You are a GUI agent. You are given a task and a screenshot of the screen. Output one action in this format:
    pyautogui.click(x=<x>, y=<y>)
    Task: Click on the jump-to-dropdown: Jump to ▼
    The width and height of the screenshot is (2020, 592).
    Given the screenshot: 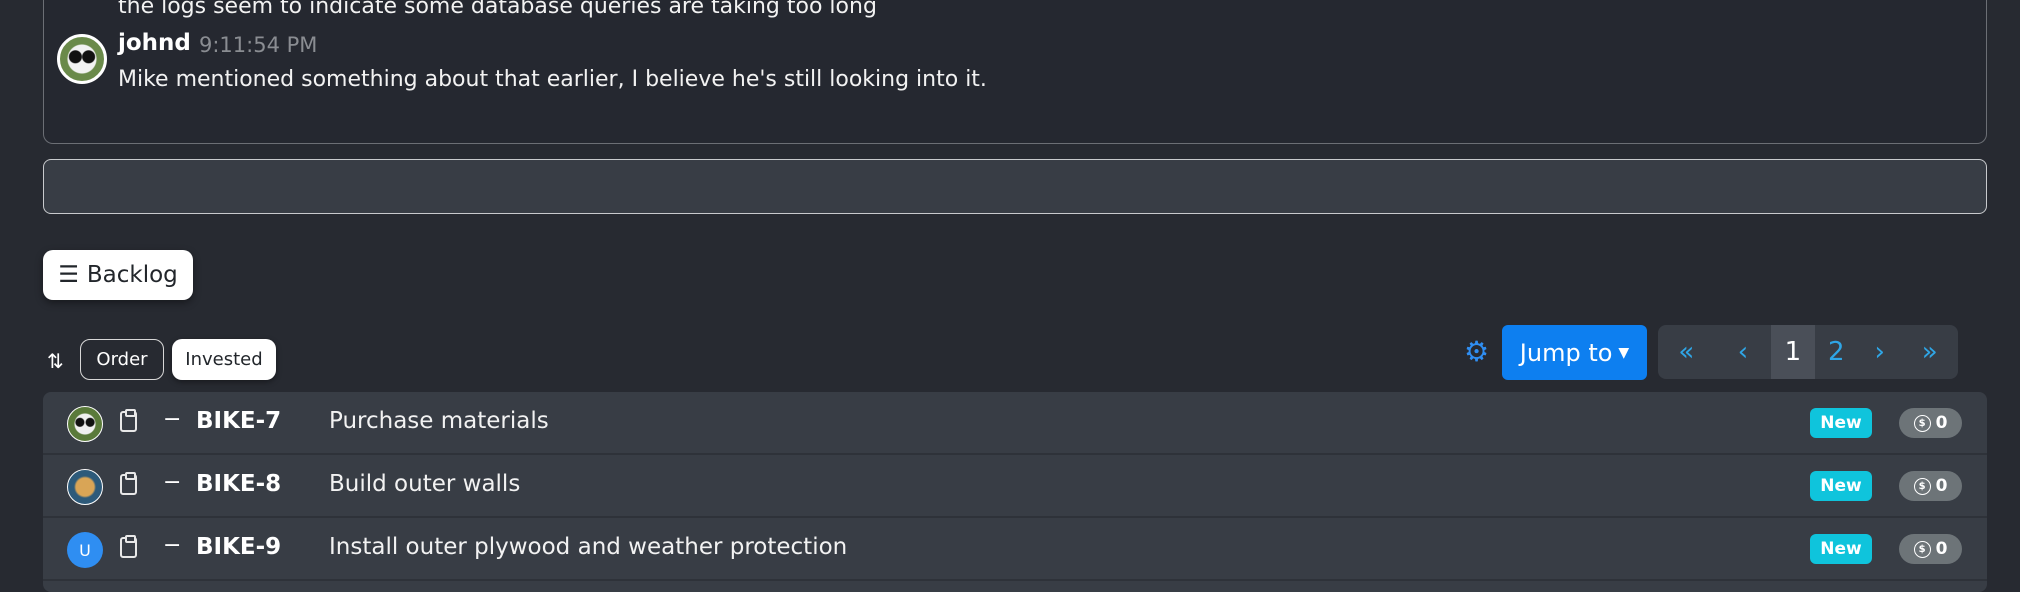 What is the action you would take?
    pyautogui.click(x=1574, y=352)
    